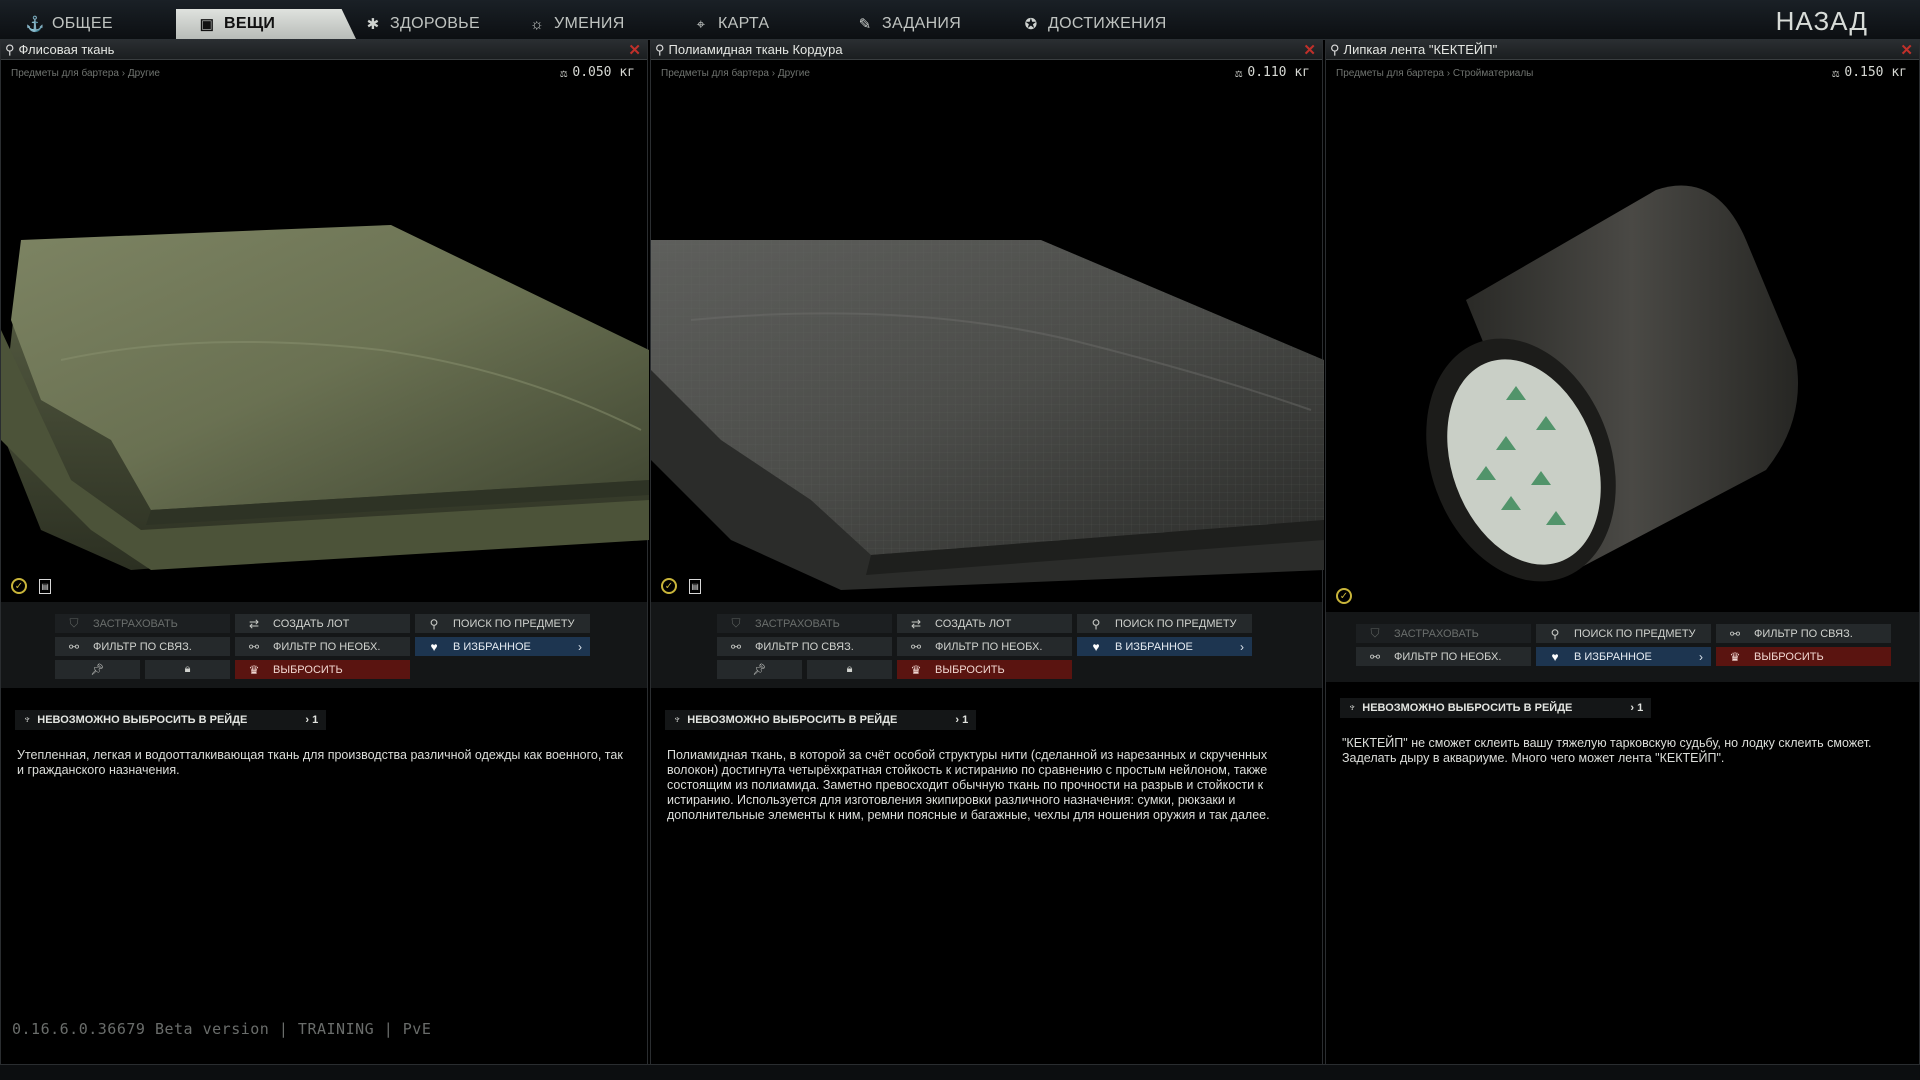  What do you see at coordinates (324, 50) in the screenshot?
I see `panel-header: ⚲ Флисовая ткань ✕` at bounding box center [324, 50].